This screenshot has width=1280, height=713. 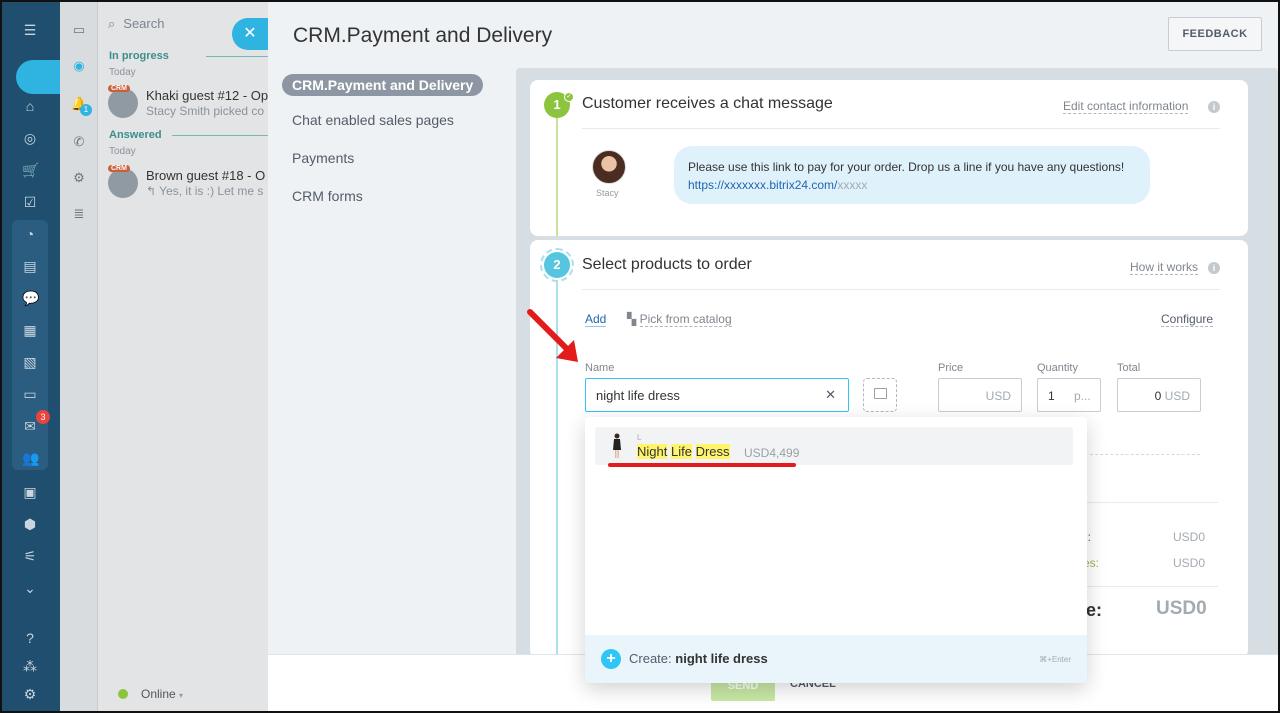 I want to click on chat-settings-icon: ⚙, so click(x=79, y=178).